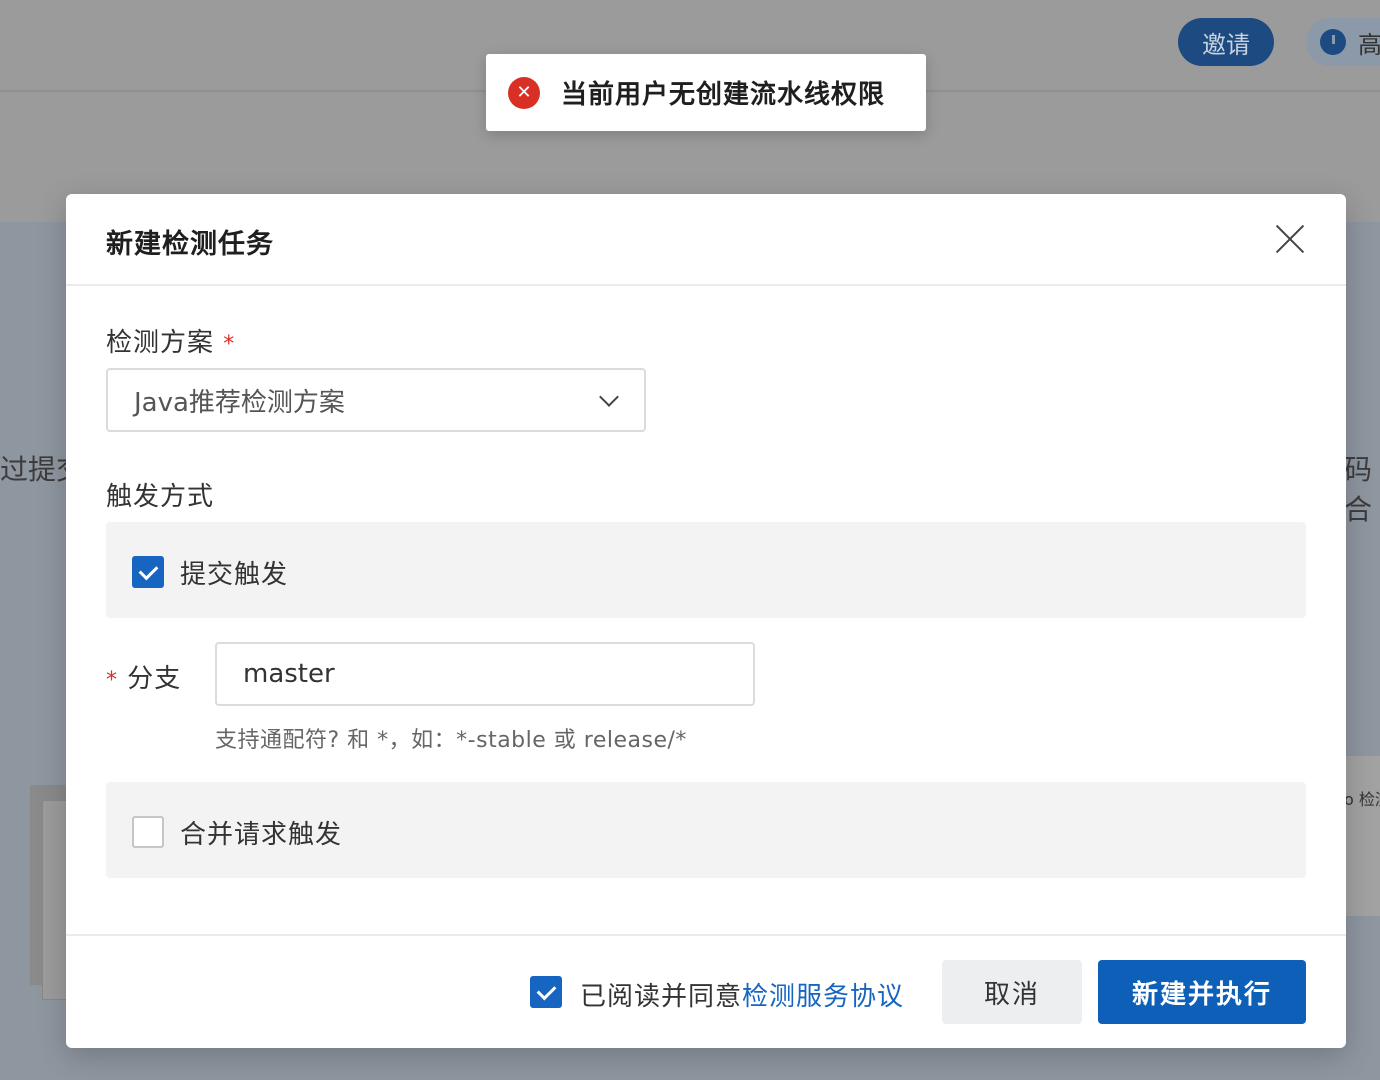 The image size is (1380, 1080). I want to click on service-agreement-link: 检测服务协议, so click(823, 997).